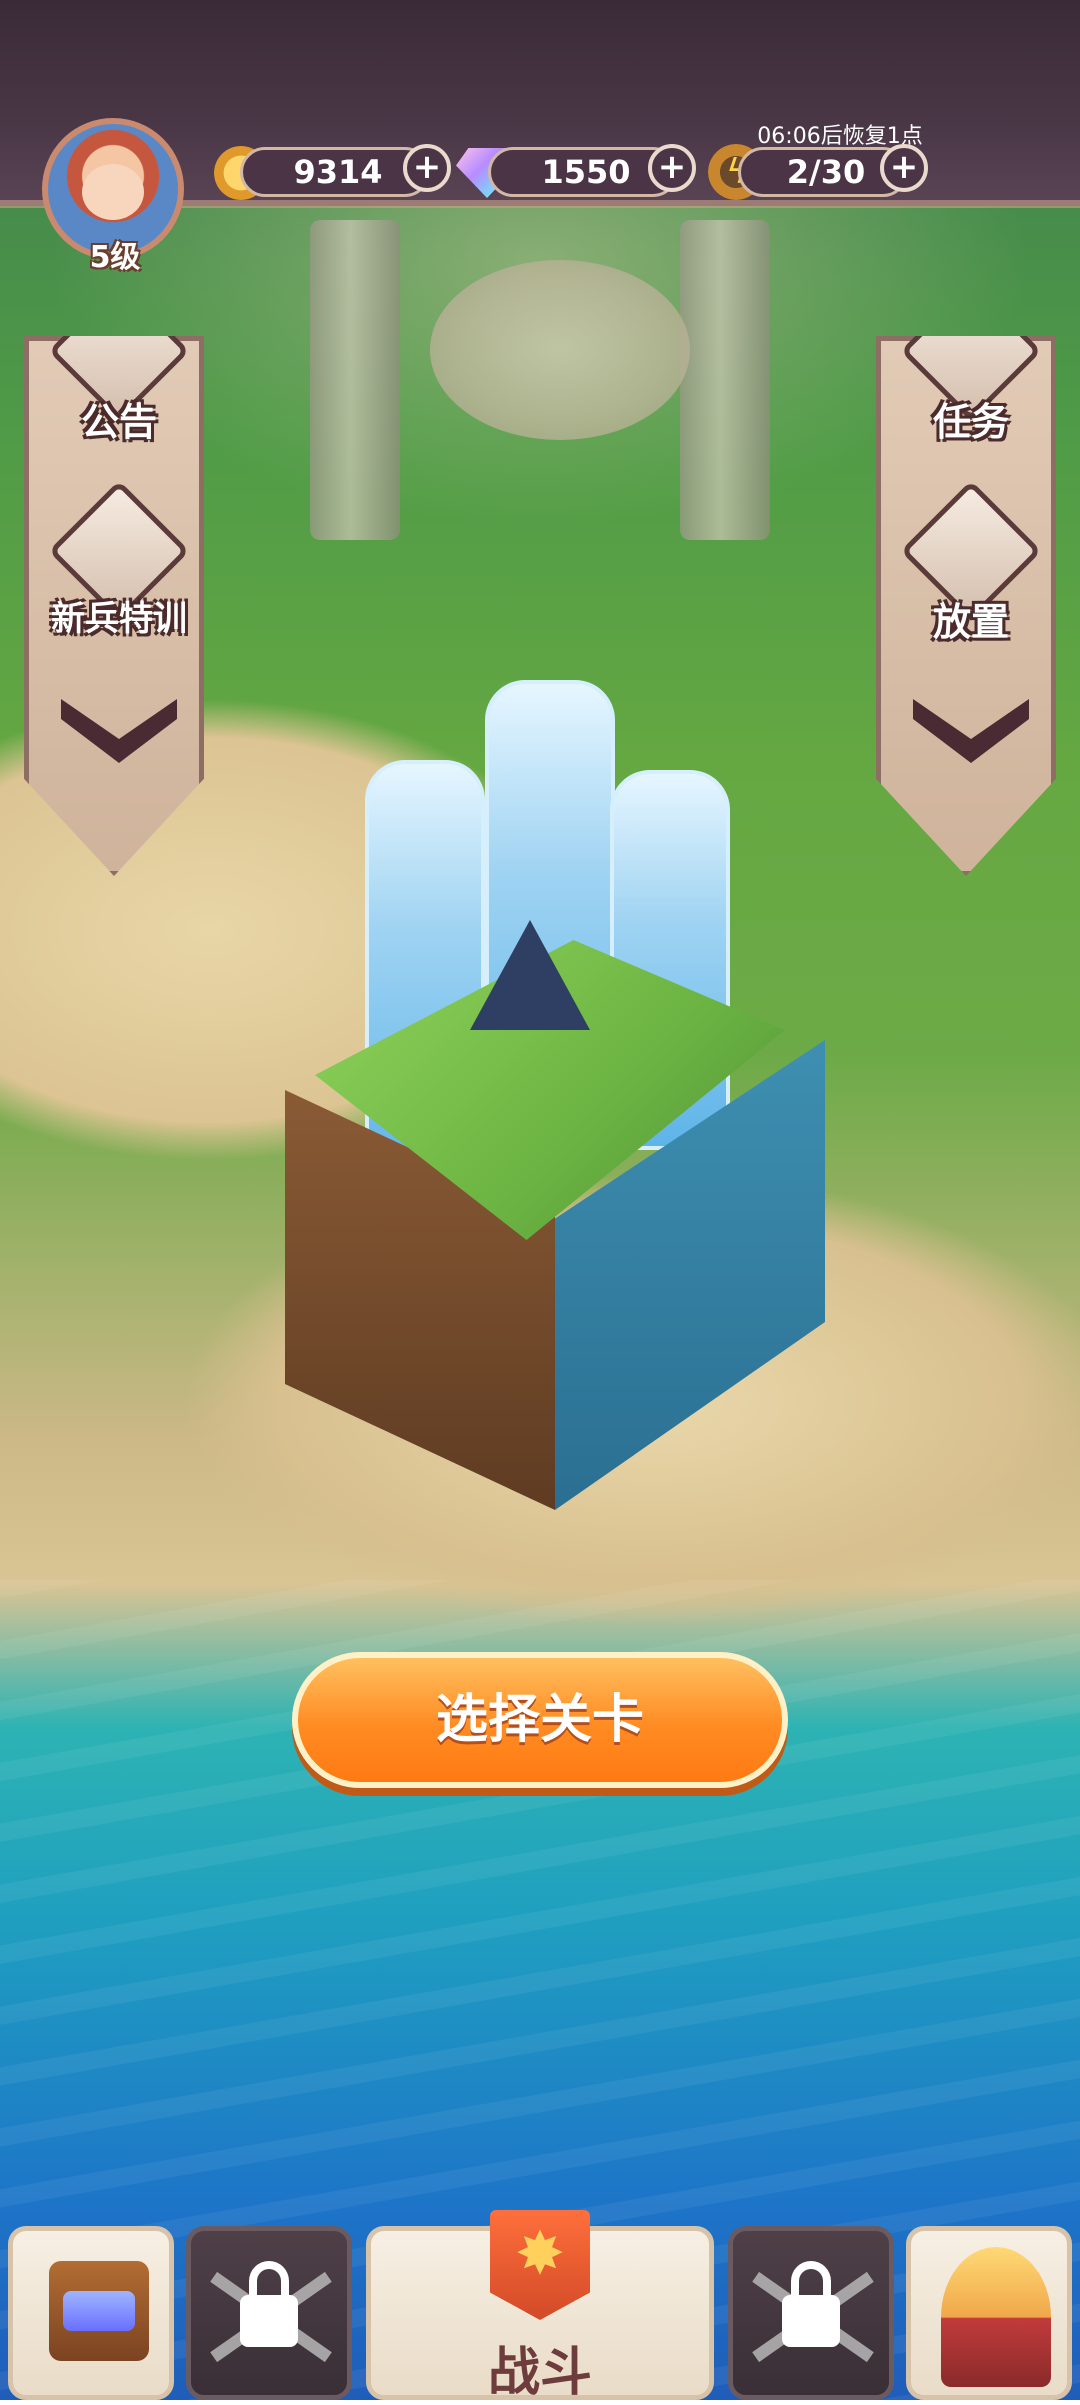 Image resolution: width=1080 pixels, height=2405 pixels. Describe the element at coordinates (113, 192) in the screenshot. I see `avatar-face` at that location.